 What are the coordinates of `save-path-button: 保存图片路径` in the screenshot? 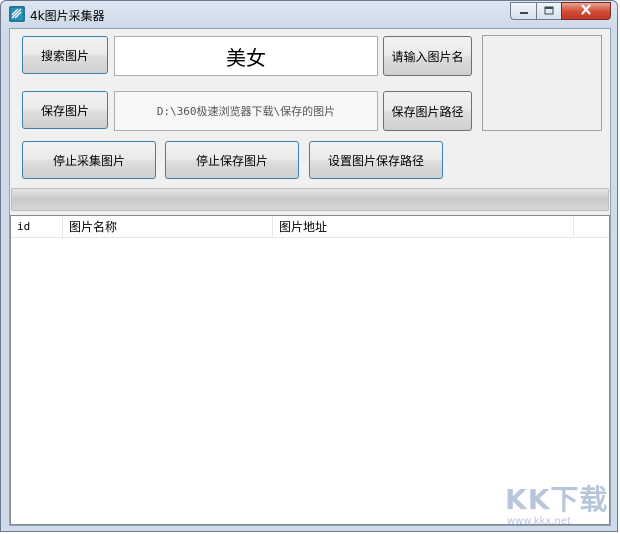 It's located at (427, 111).